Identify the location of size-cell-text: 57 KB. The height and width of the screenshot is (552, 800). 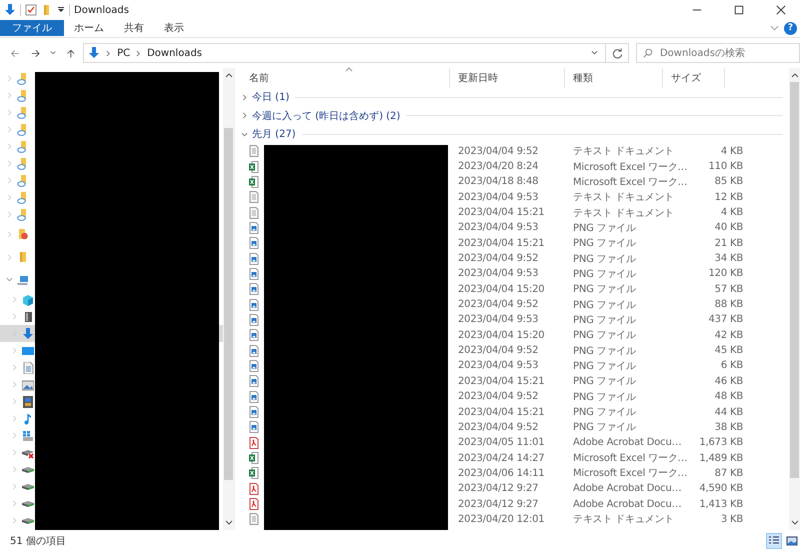
(728, 289).